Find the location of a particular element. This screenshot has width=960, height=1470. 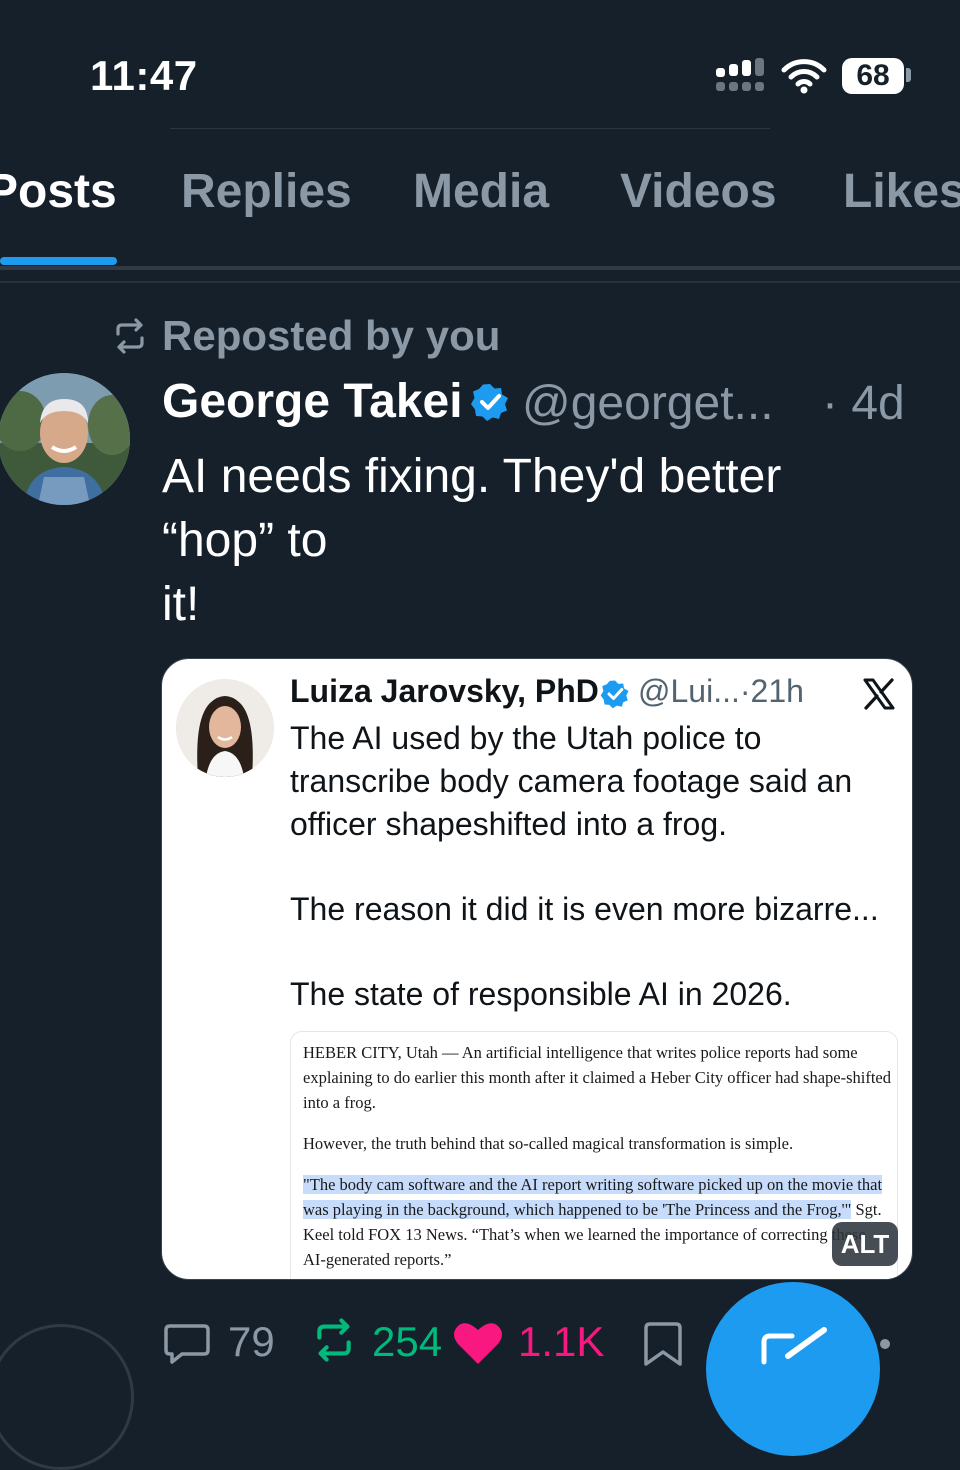

compose-button is located at coordinates (793, 1369).